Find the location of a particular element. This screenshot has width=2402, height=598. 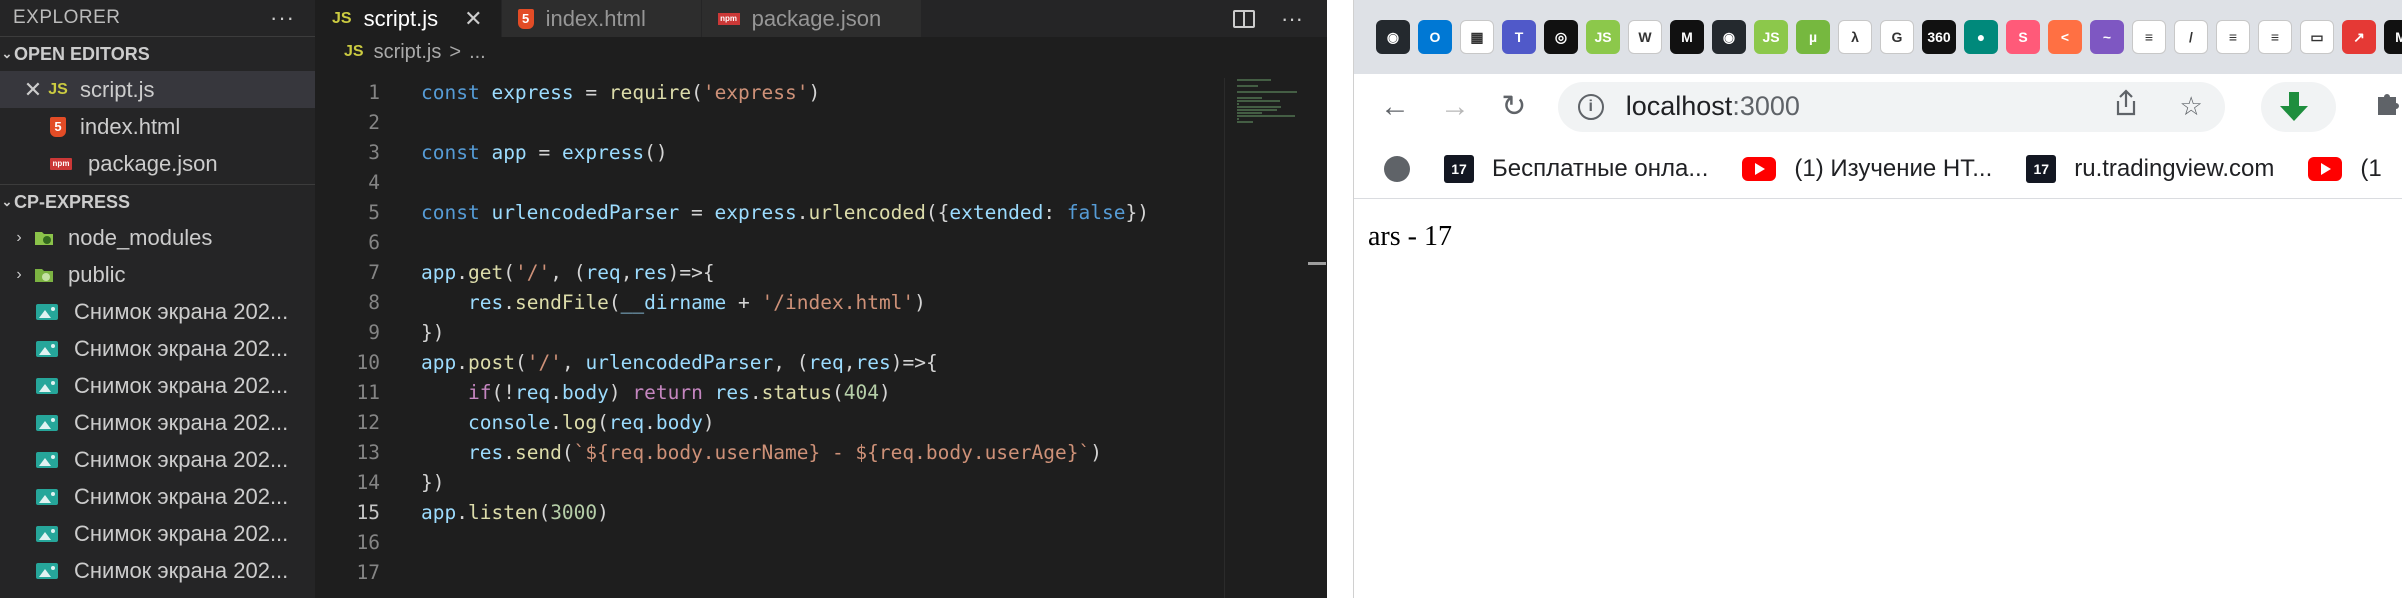

m-icon: M is located at coordinates (1687, 37).